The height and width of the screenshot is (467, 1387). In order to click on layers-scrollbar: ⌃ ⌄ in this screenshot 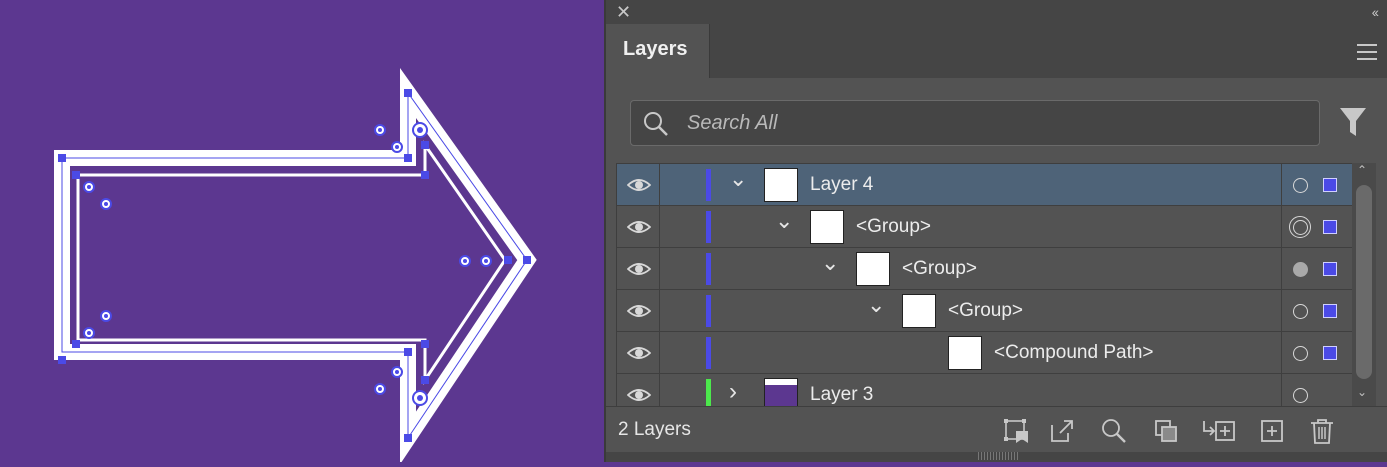, I will do `click(1364, 284)`.